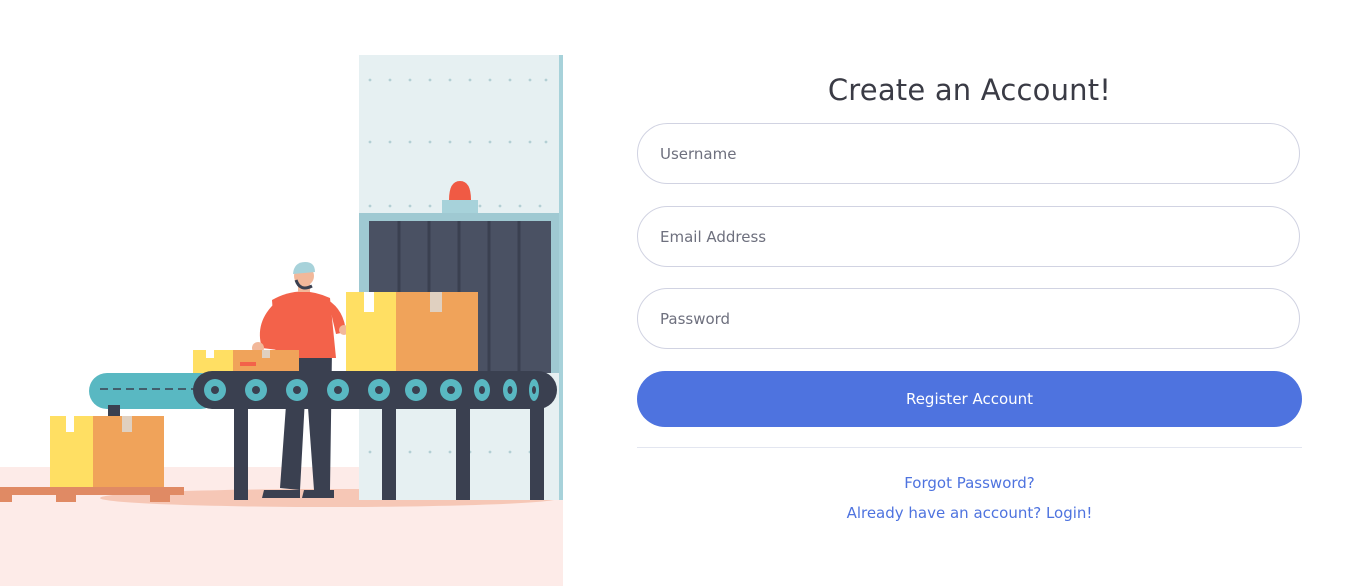  What do you see at coordinates (412, 332) in the screenshot?
I see `large-box` at bounding box center [412, 332].